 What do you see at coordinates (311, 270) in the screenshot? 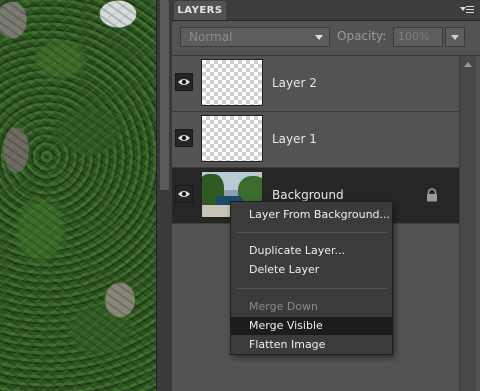
I see `menu-item-delete-layer: Delete Layer` at bounding box center [311, 270].